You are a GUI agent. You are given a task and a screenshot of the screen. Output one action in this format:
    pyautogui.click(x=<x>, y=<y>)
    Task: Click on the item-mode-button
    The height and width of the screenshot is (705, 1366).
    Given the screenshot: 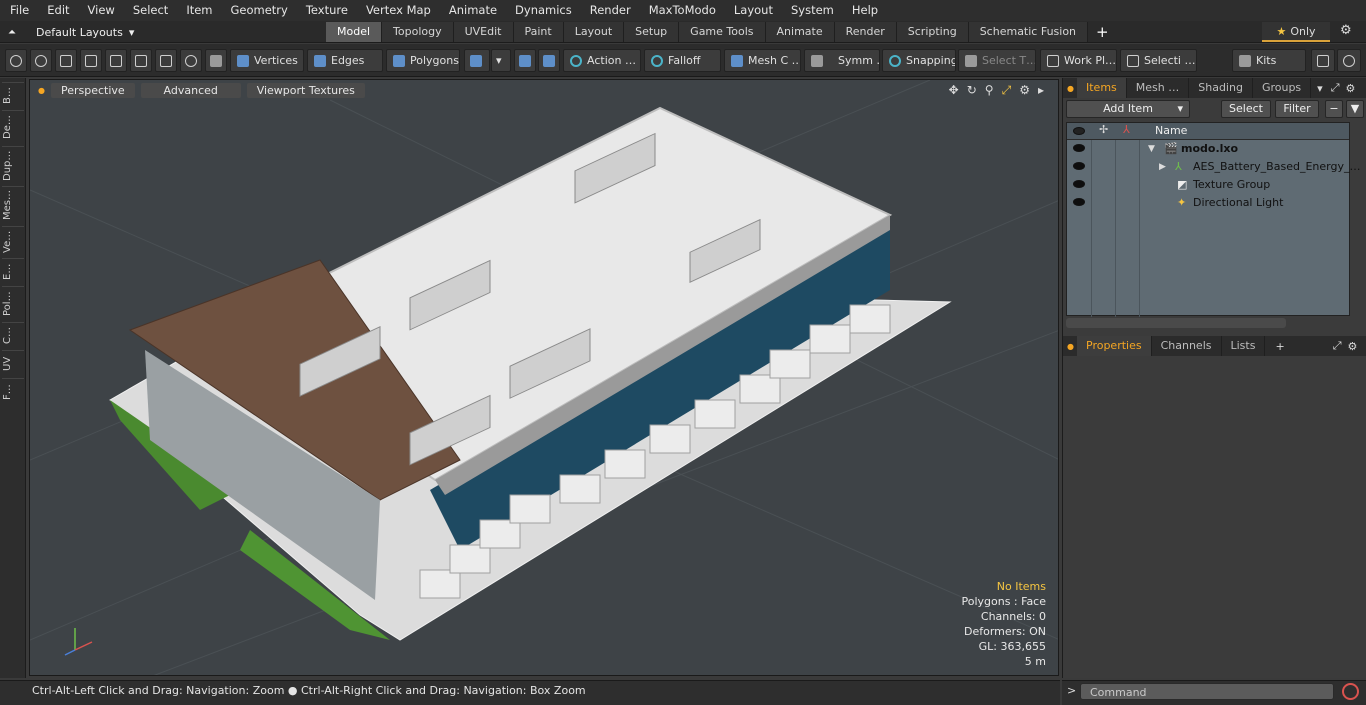 What is the action you would take?
    pyautogui.click(x=216, y=60)
    